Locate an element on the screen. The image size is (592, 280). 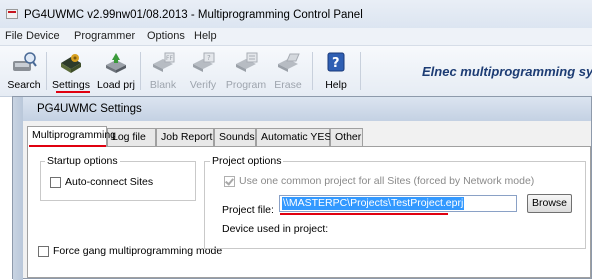
erase-label: Erase is located at coordinates (288, 85).